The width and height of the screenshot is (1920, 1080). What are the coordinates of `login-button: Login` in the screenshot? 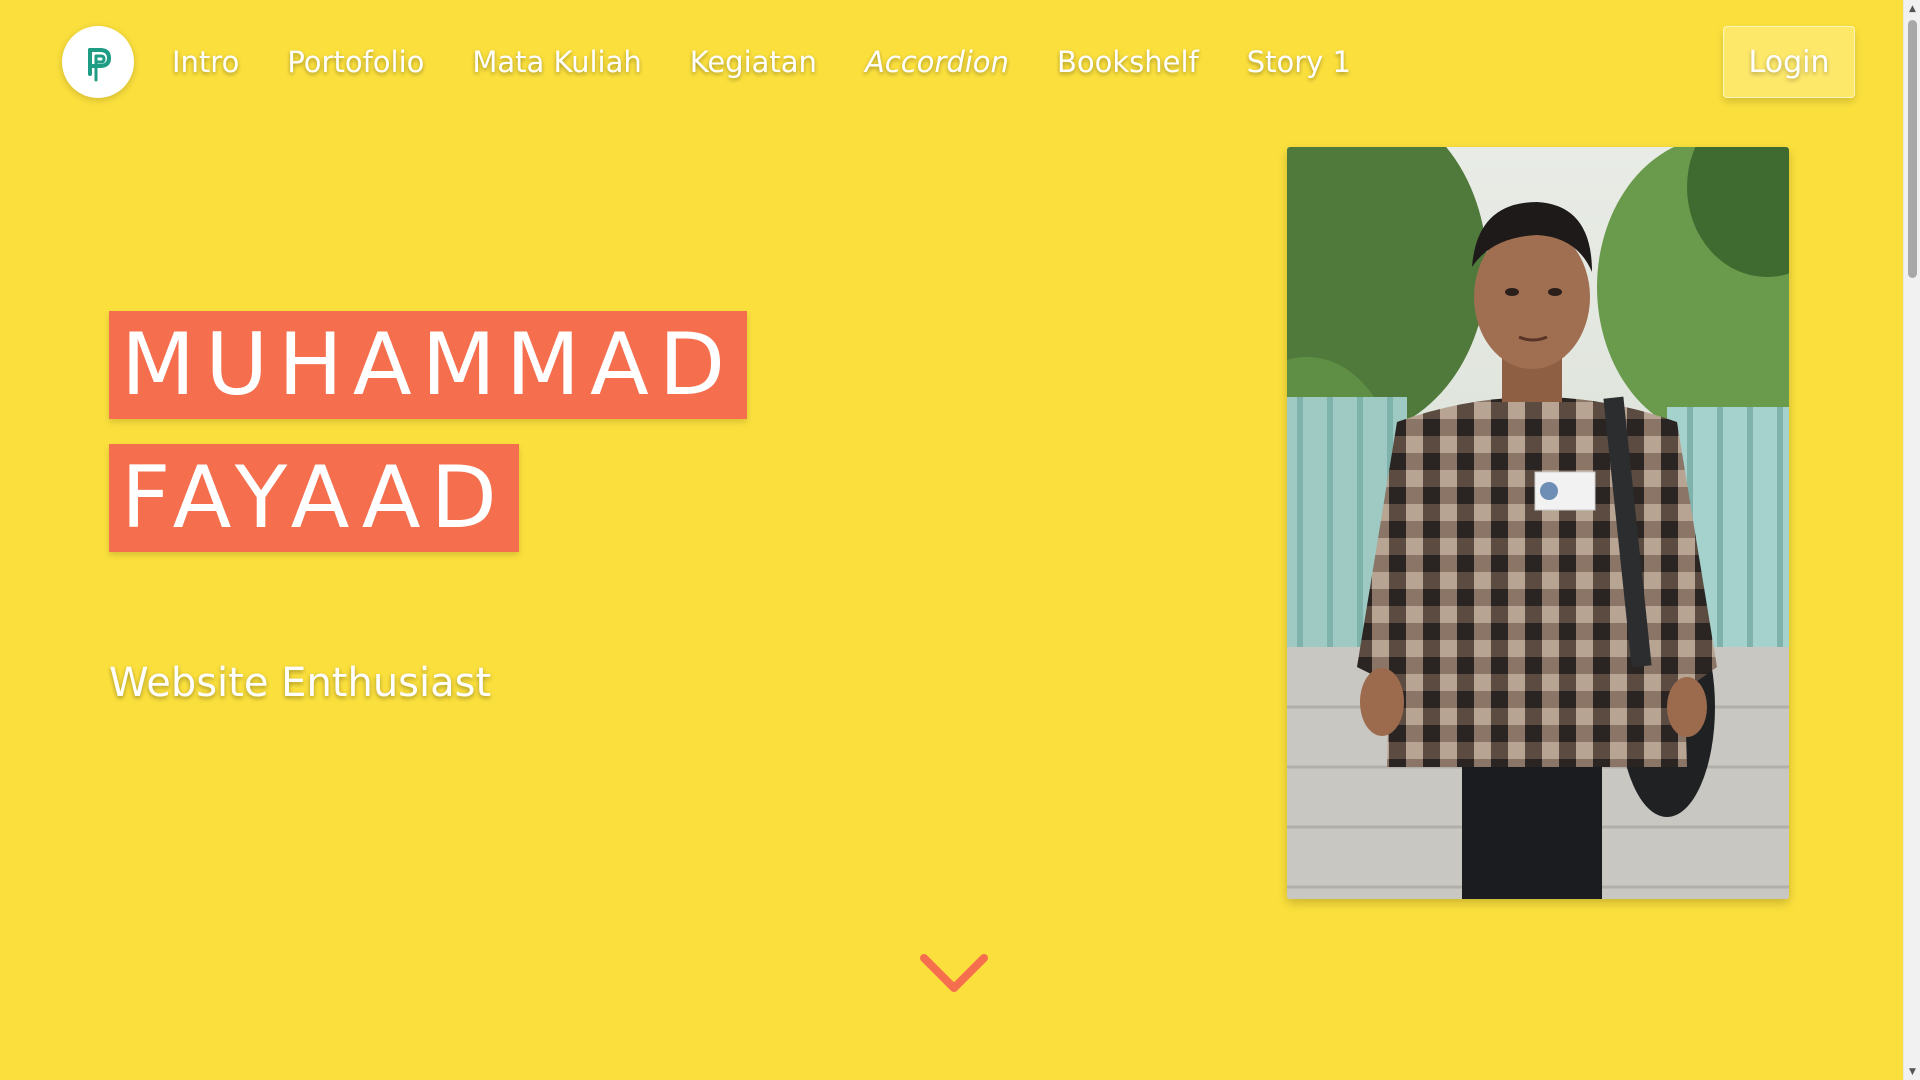 It's located at (1789, 62).